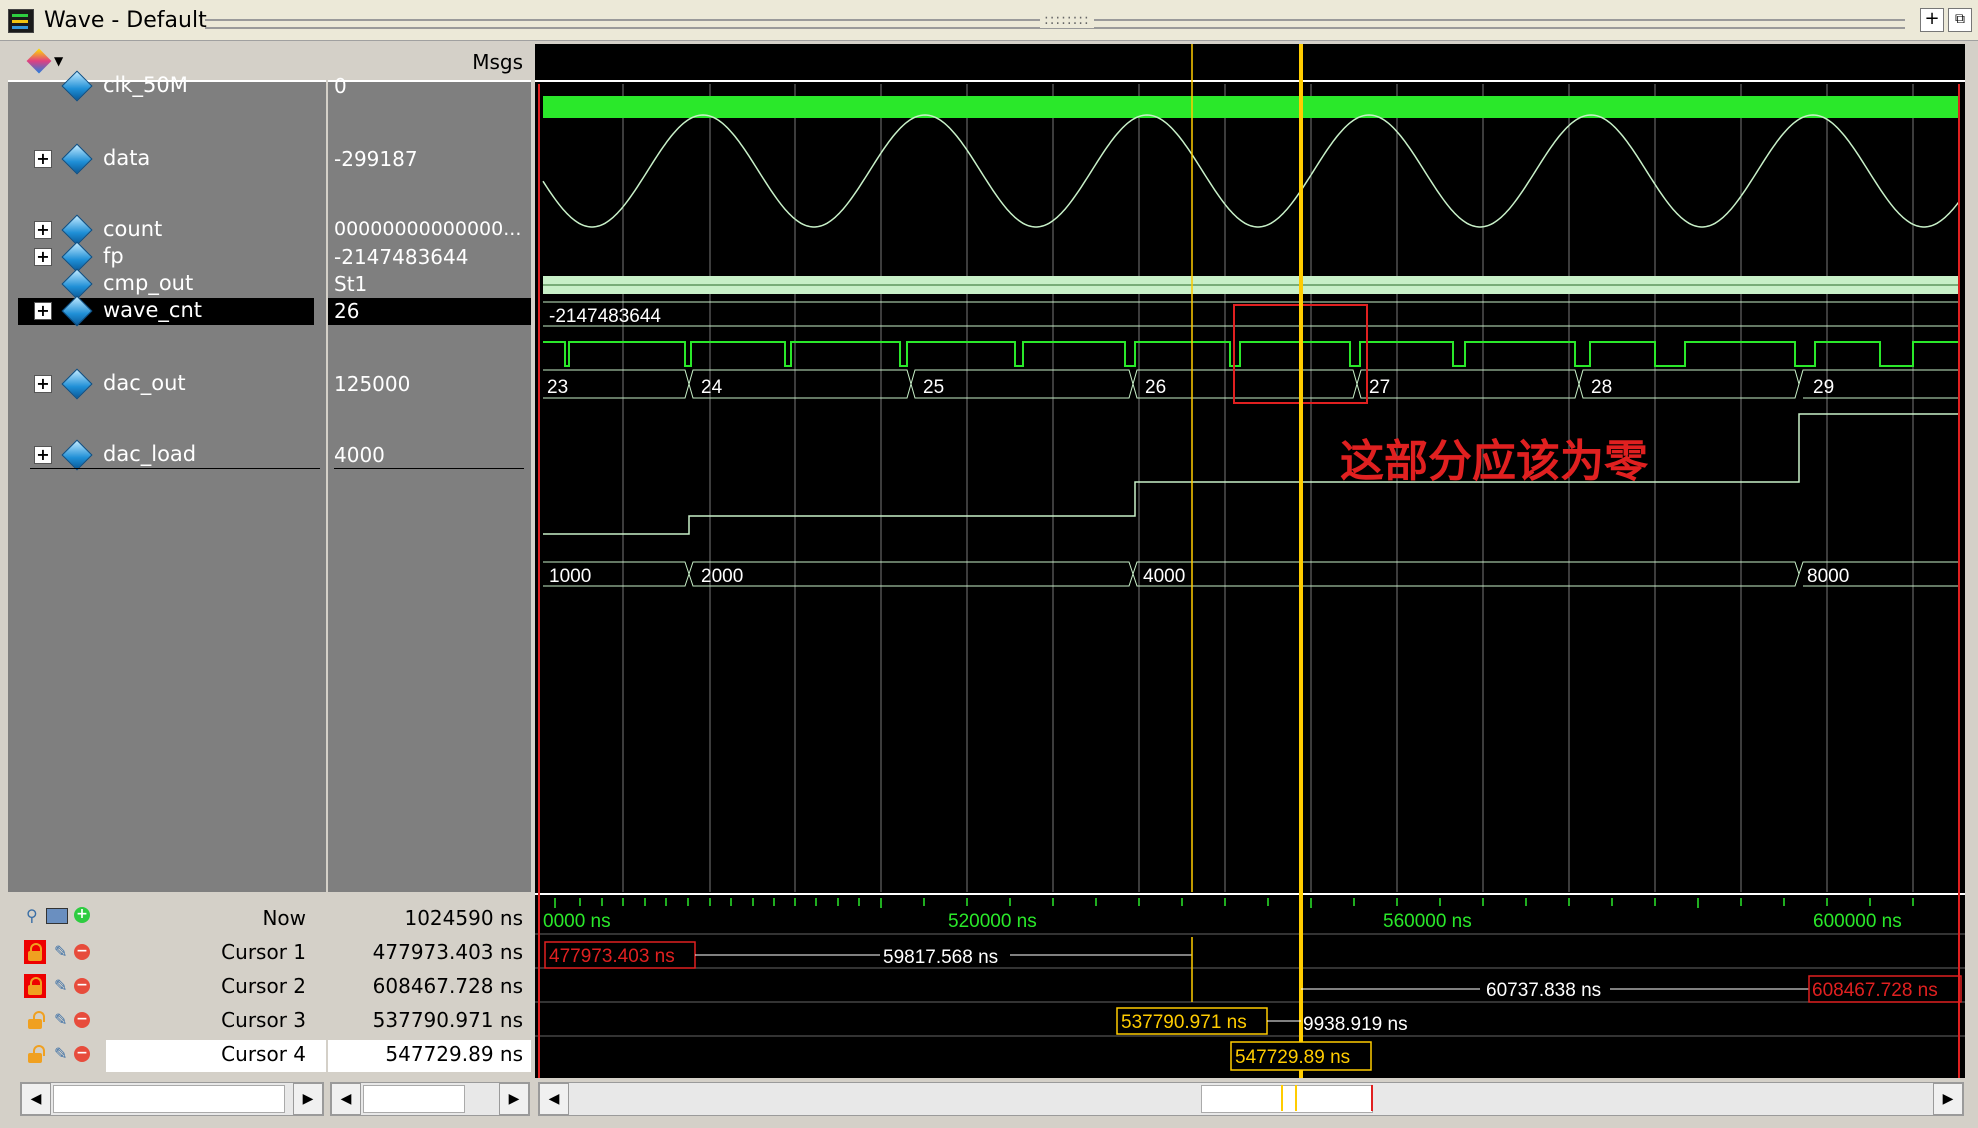  Describe the element at coordinates (1184, 1022) in the screenshot. I see `cursor-3-box-text: 537790.971 ns` at that location.